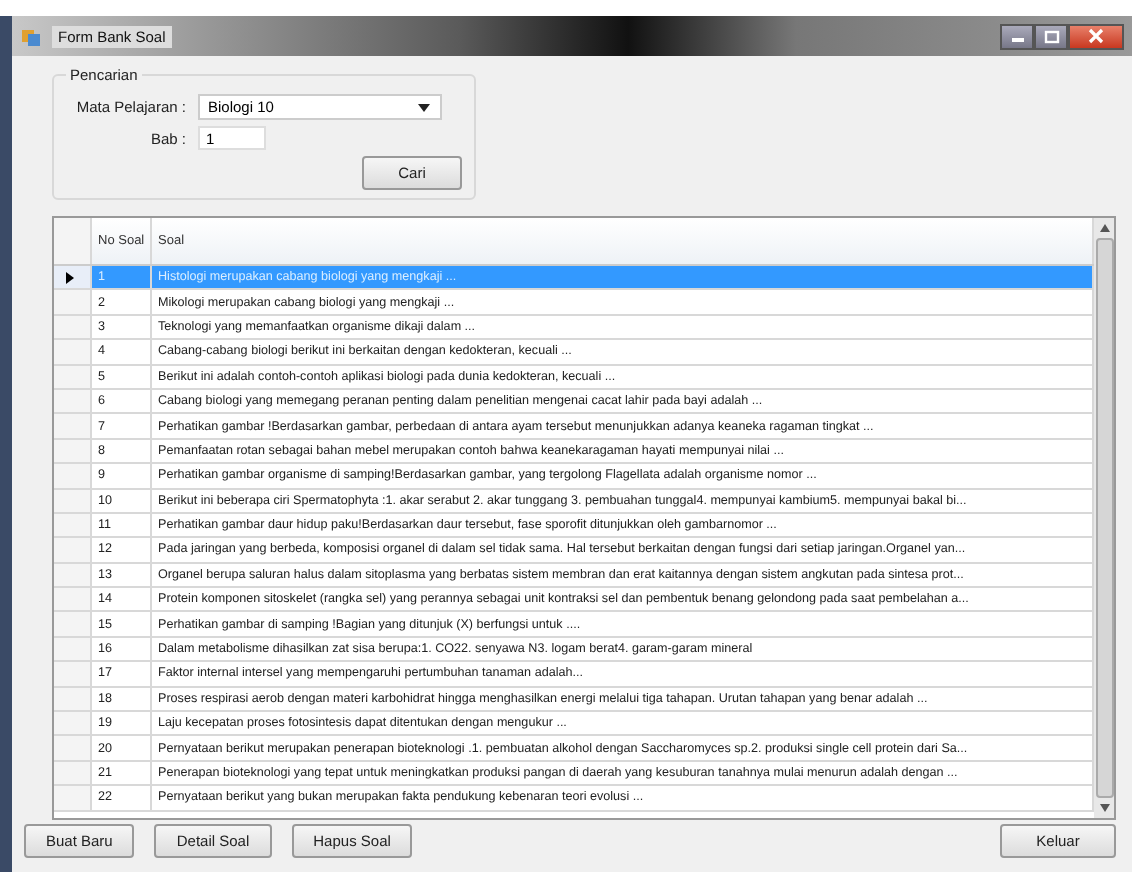 The height and width of the screenshot is (872, 1132). Describe the element at coordinates (1017, 36) in the screenshot. I see `minimize-button` at that location.